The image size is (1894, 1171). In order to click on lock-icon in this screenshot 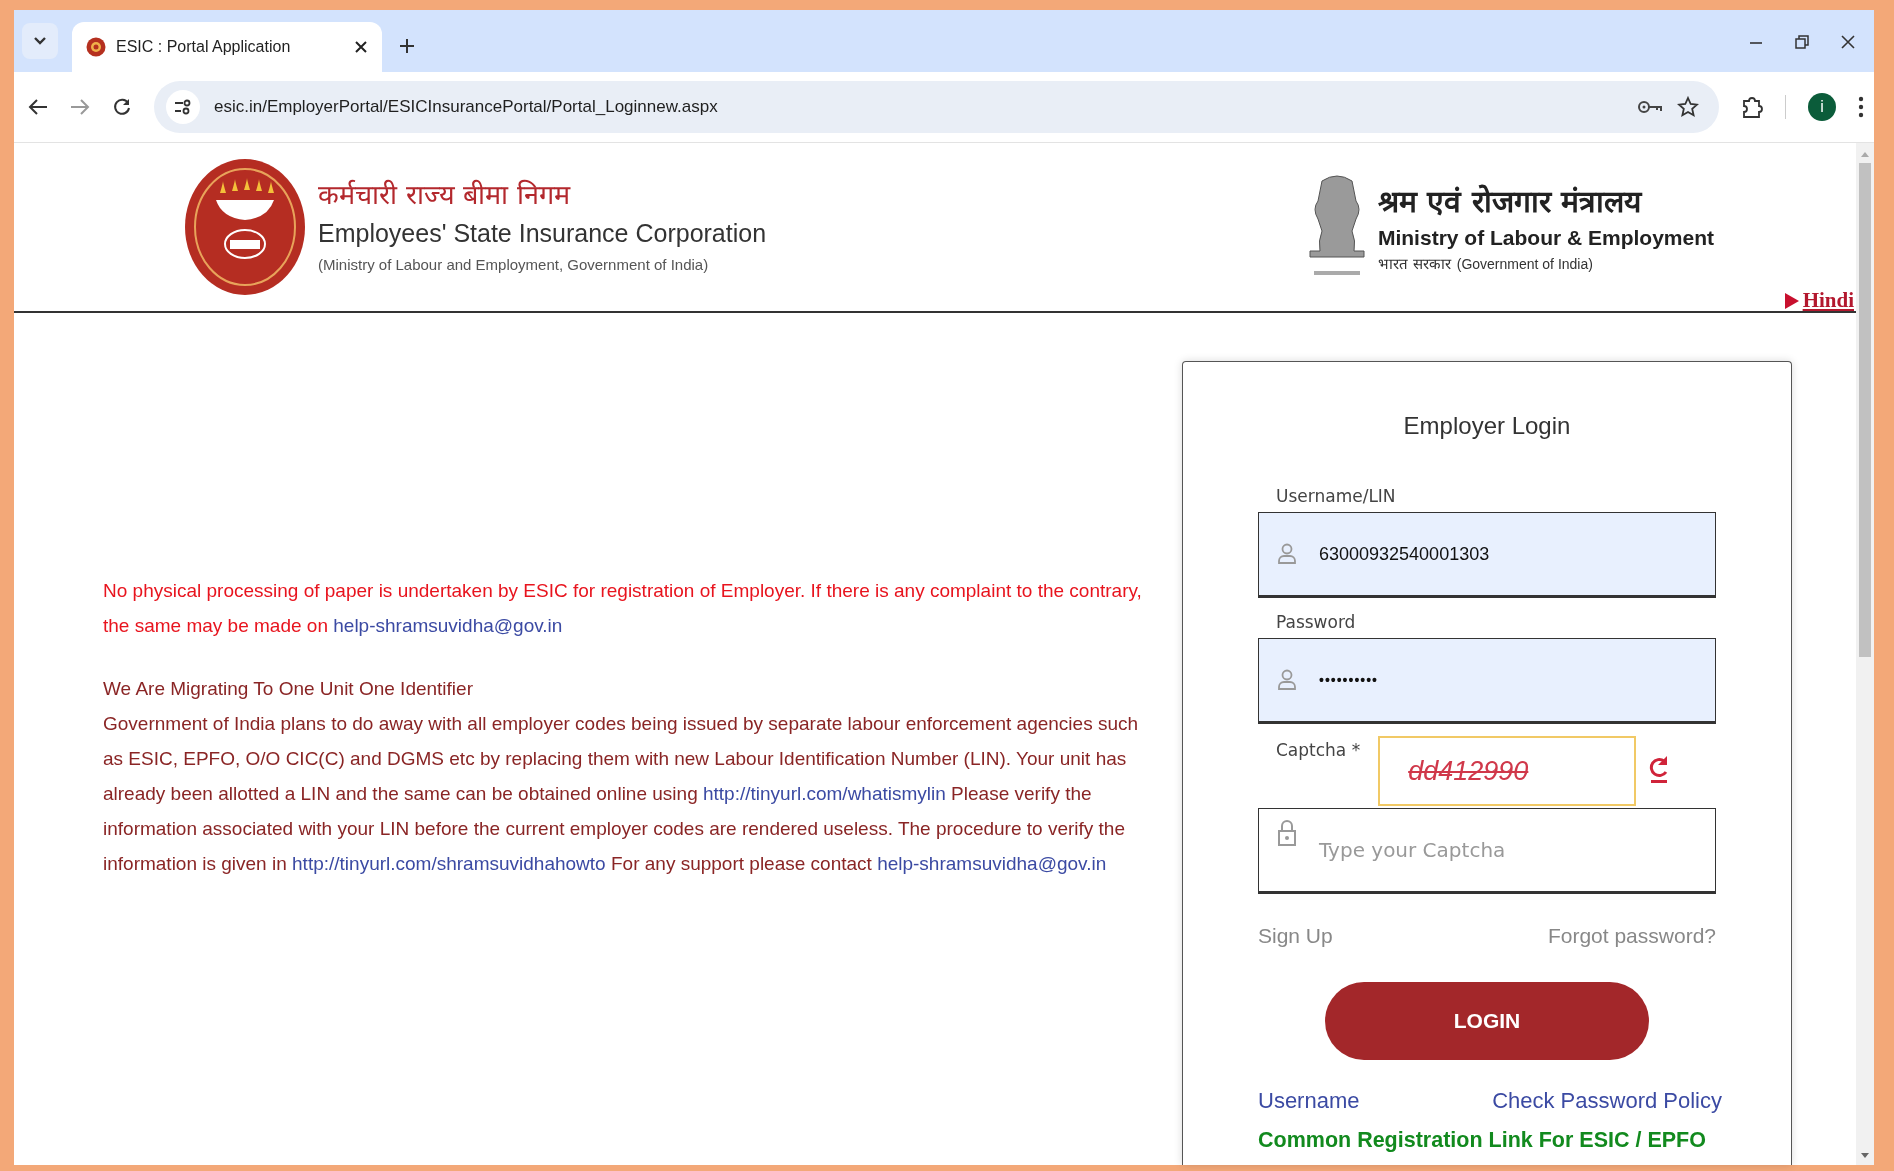, I will do `click(1287, 833)`.